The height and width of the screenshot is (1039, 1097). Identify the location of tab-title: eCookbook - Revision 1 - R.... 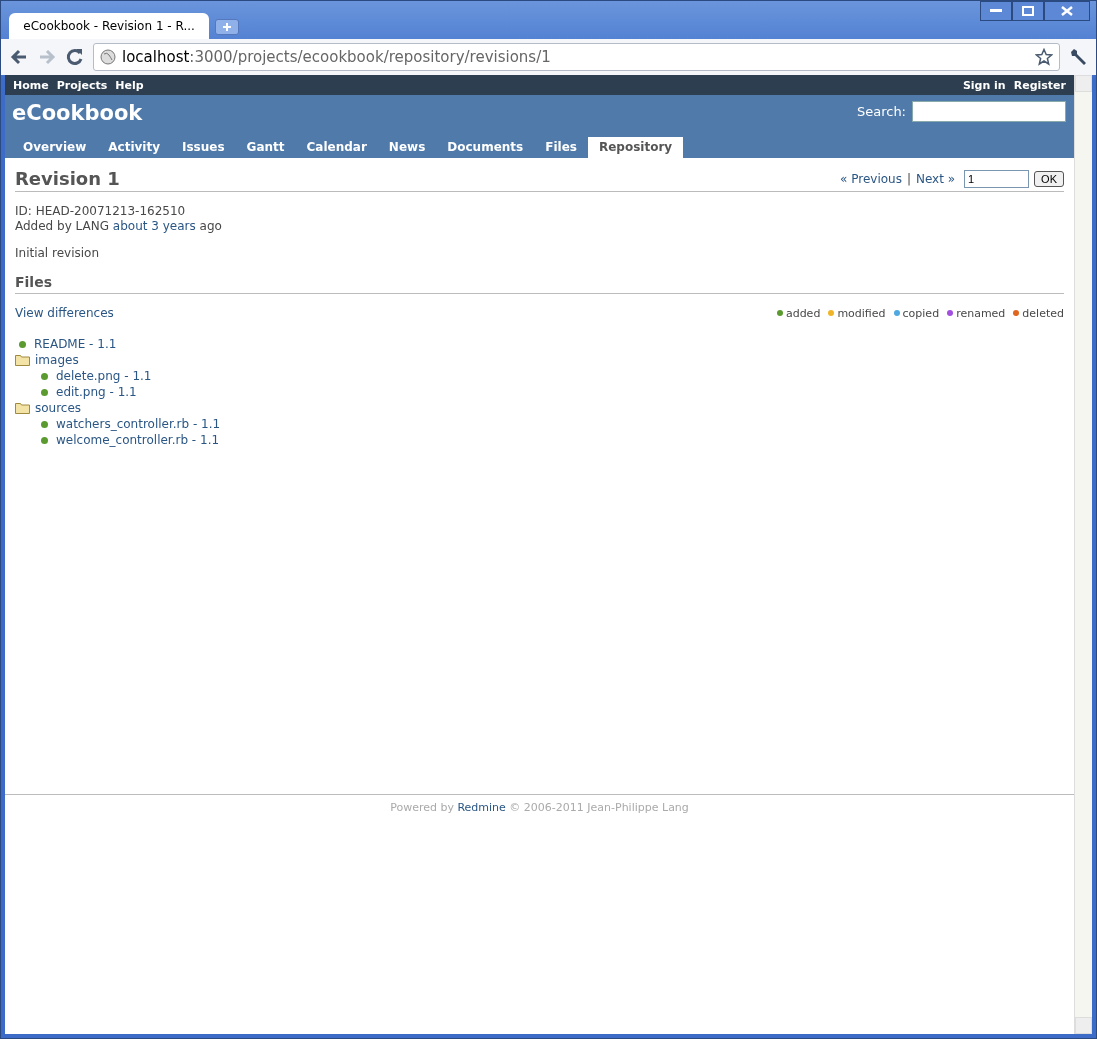
(109, 26).